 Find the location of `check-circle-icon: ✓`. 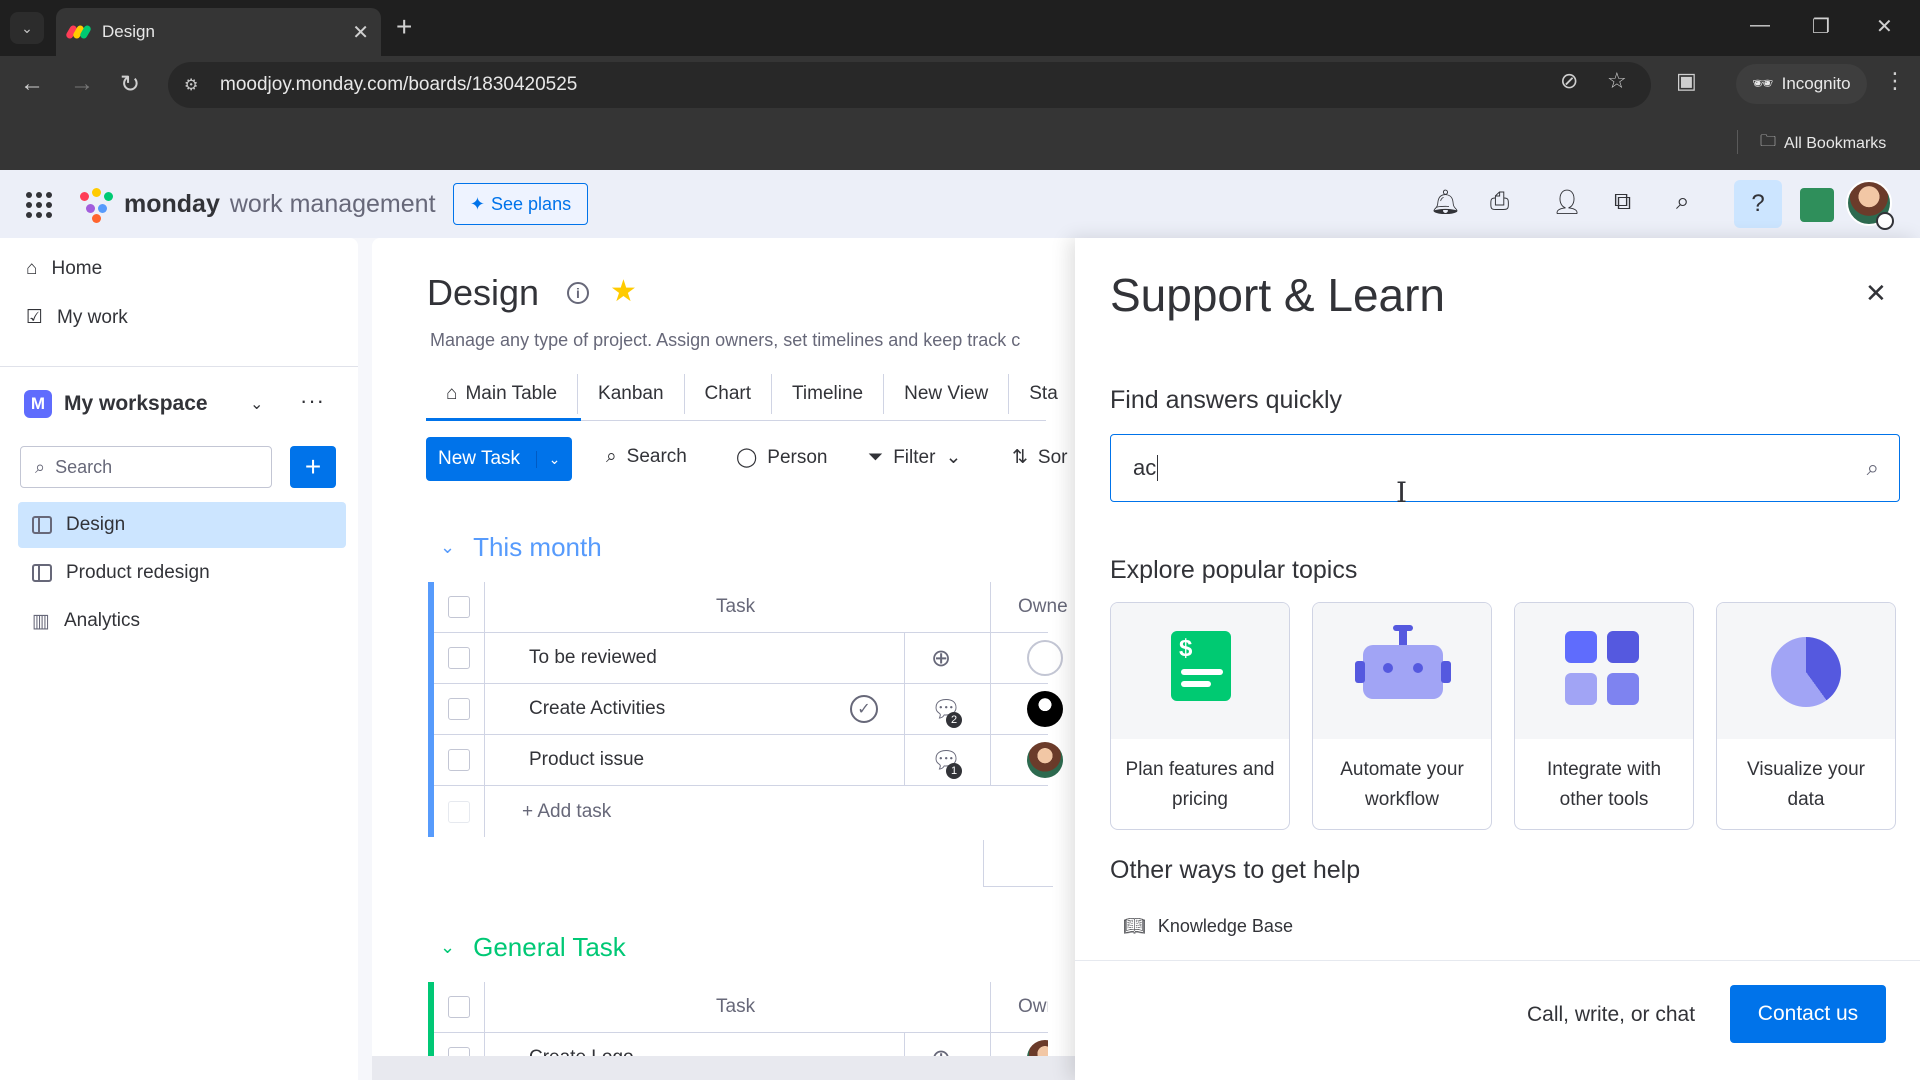

check-circle-icon: ✓ is located at coordinates (864, 709).